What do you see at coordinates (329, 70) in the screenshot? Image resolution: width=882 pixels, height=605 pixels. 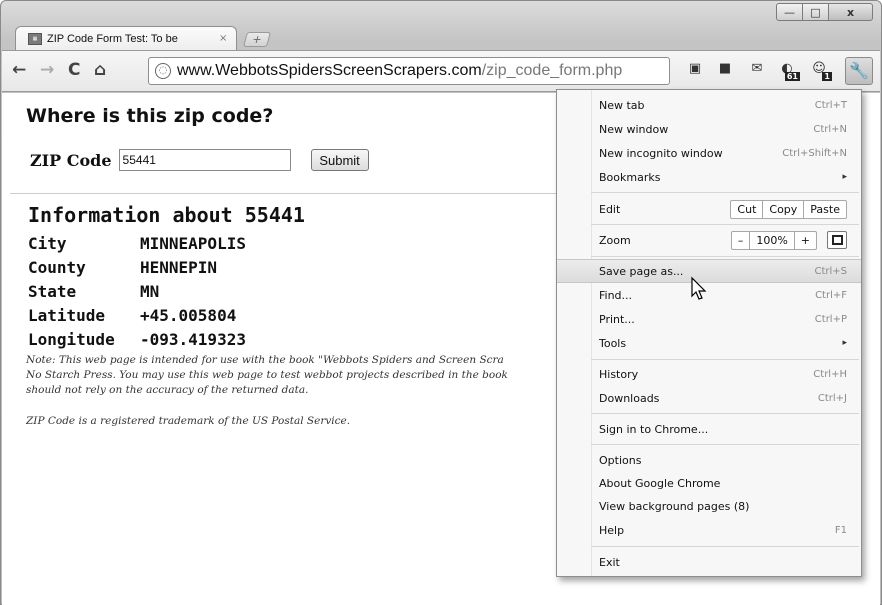 I see `url-host: www.WebbotsSpidersScreenScrapers.com` at bounding box center [329, 70].